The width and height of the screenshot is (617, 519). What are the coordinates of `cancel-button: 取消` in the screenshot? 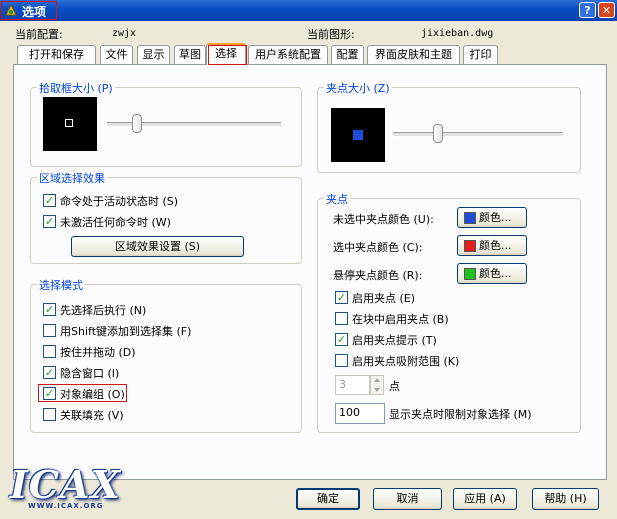 It's located at (407, 499).